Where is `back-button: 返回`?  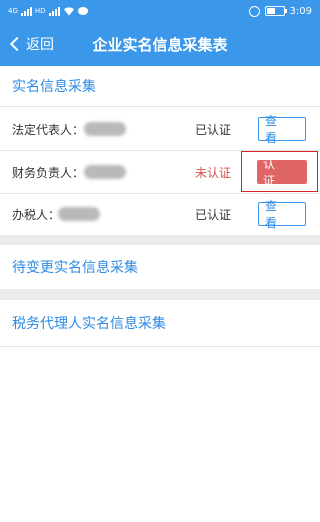
back-button: 返回 is located at coordinates (31, 44).